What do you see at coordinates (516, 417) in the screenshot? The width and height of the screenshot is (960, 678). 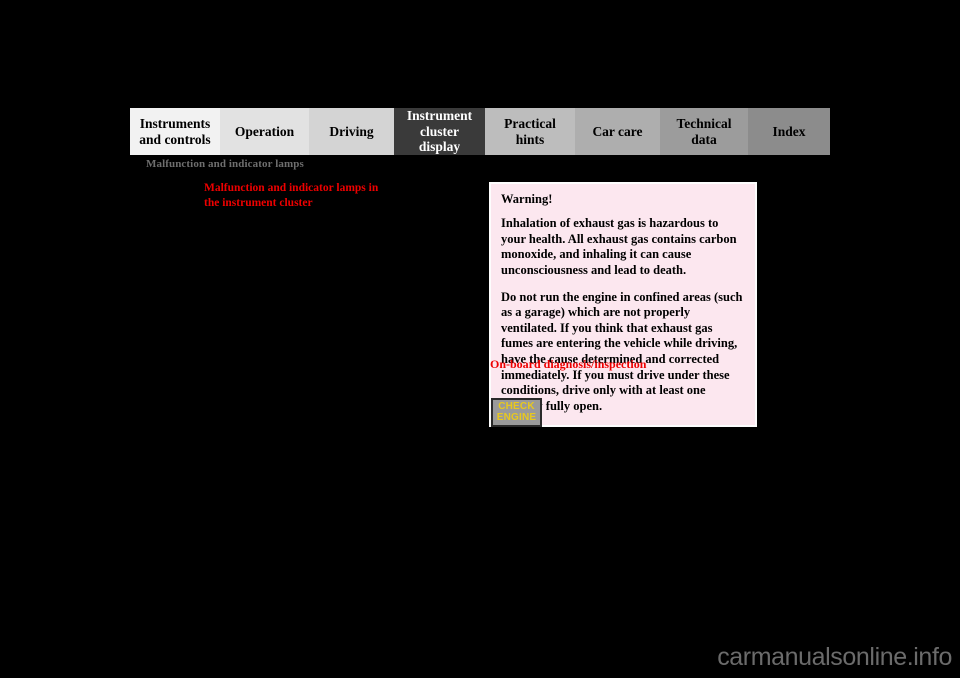 I see `check-engine-lamp-line2: ENGINE` at bounding box center [516, 417].